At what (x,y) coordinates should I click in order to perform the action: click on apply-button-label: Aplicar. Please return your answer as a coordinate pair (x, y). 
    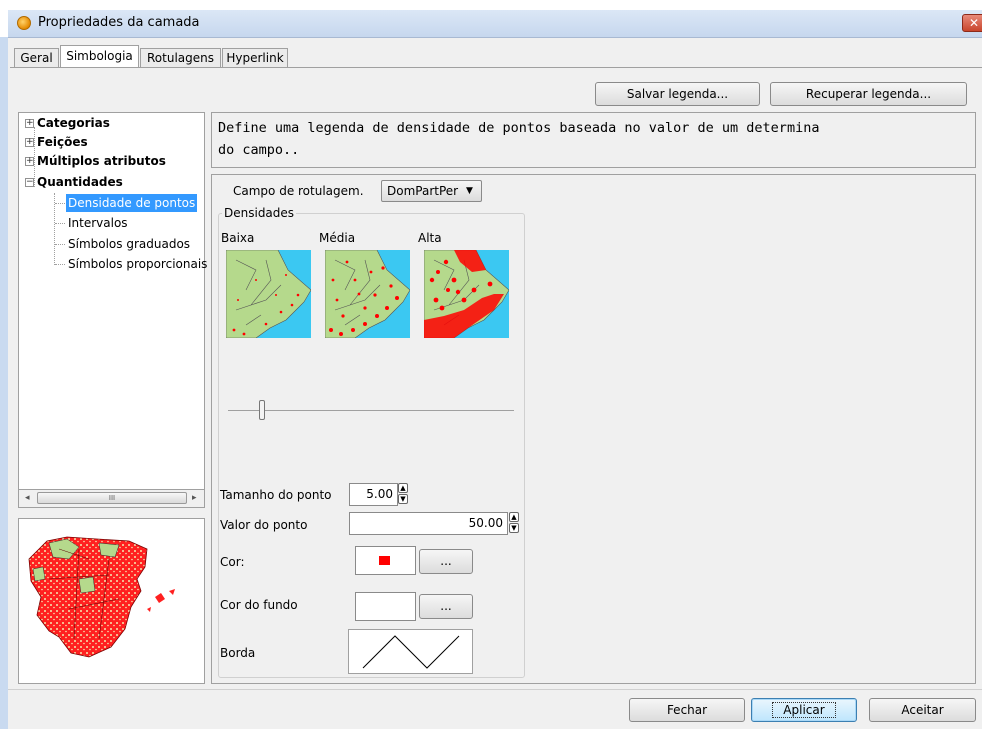
    Looking at the image, I should click on (804, 710).